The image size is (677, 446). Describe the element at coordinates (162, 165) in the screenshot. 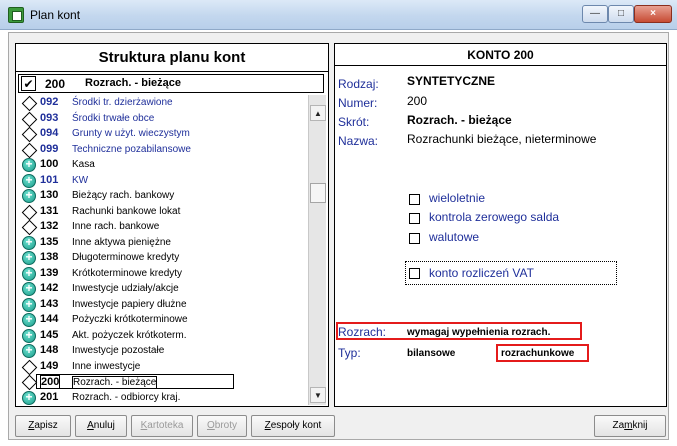

I see `account-list-item: 100 Kasa` at that location.